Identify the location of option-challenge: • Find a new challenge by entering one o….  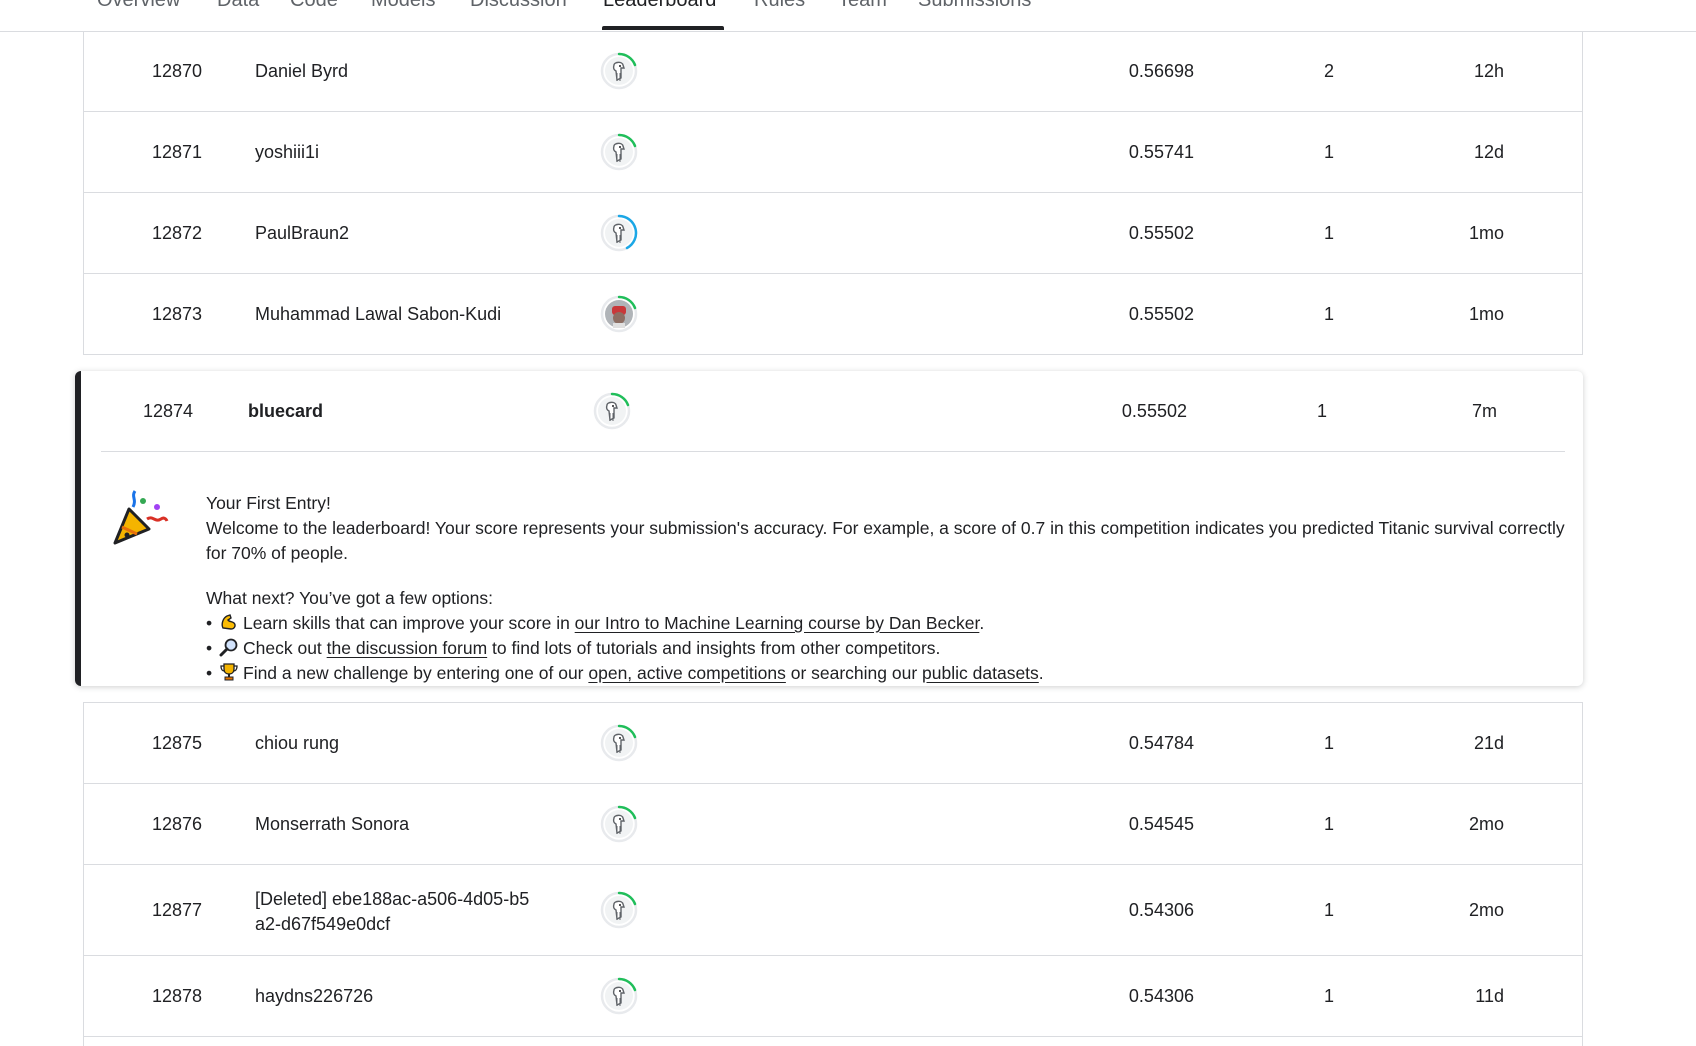
(625, 672).